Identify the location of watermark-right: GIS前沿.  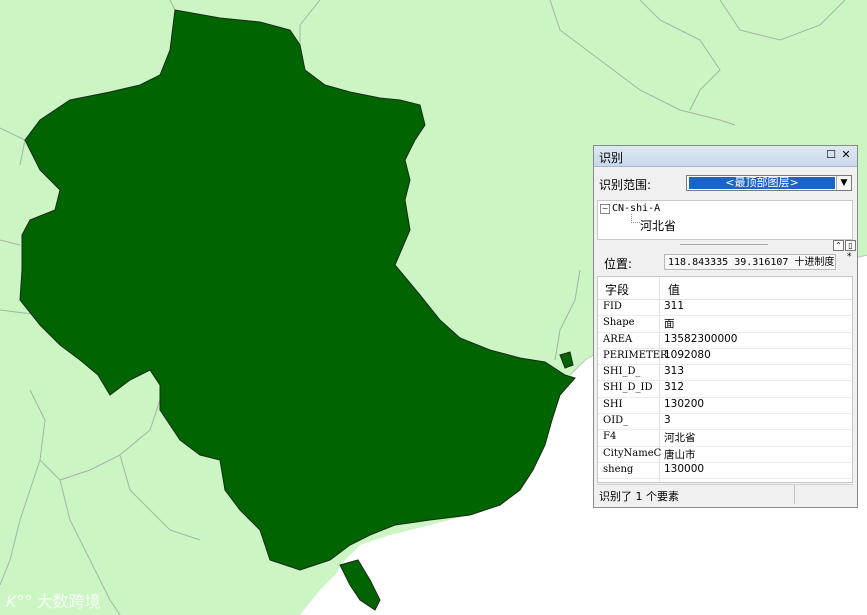
(767, 575).